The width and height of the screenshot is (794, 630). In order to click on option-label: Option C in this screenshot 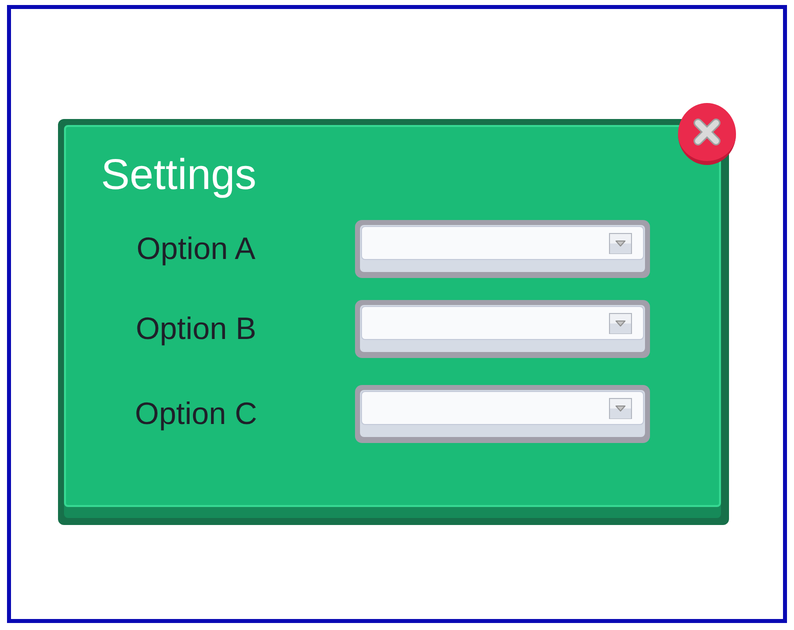, I will do `click(196, 414)`.